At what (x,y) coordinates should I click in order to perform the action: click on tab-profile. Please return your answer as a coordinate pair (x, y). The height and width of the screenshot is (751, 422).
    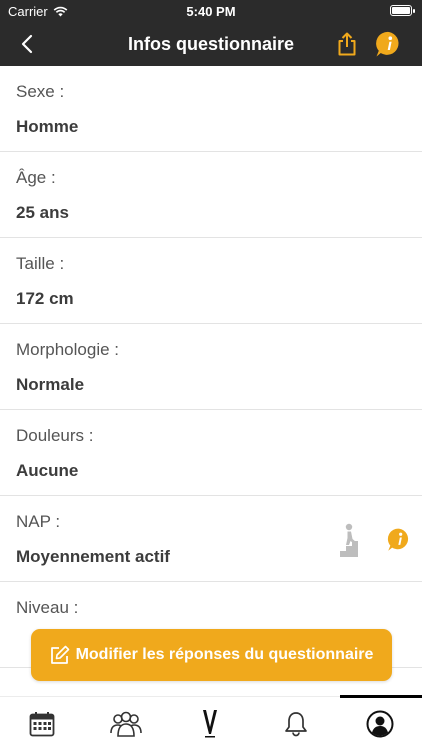
    Looking at the image, I should click on (380, 724).